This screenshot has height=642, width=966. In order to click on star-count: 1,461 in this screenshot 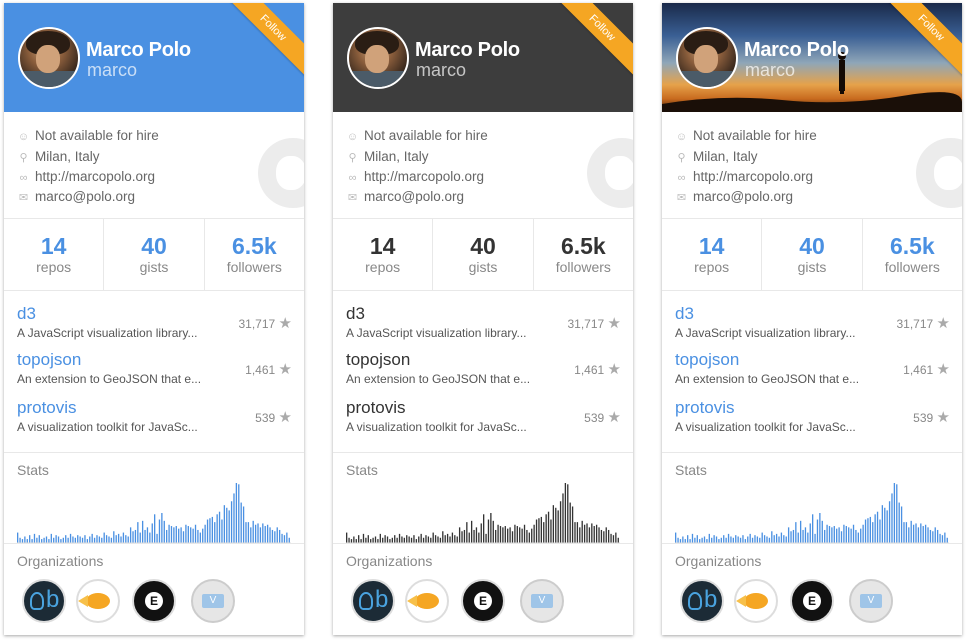, I will do `click(918, 370)`.